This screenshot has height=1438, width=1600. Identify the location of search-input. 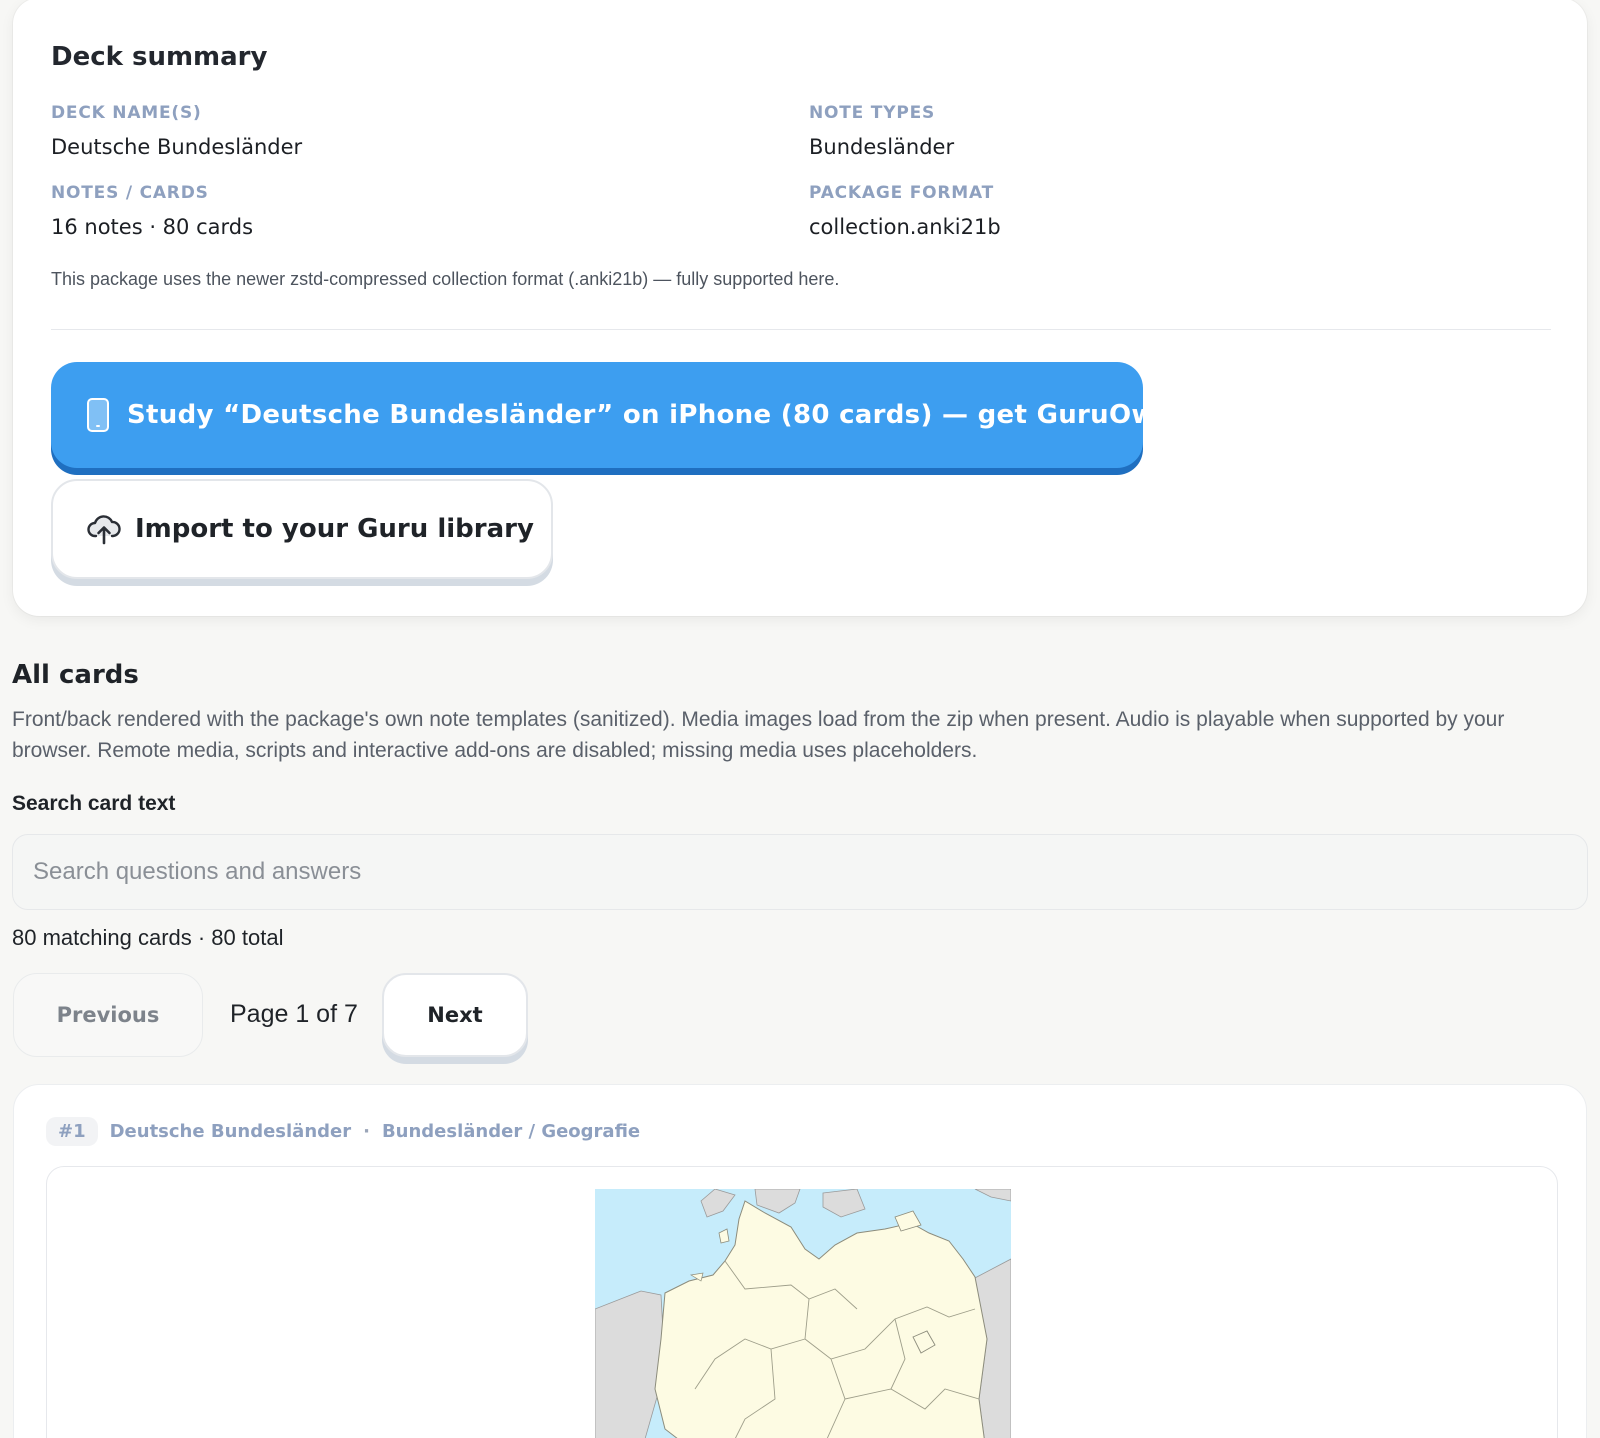
(800, 872).